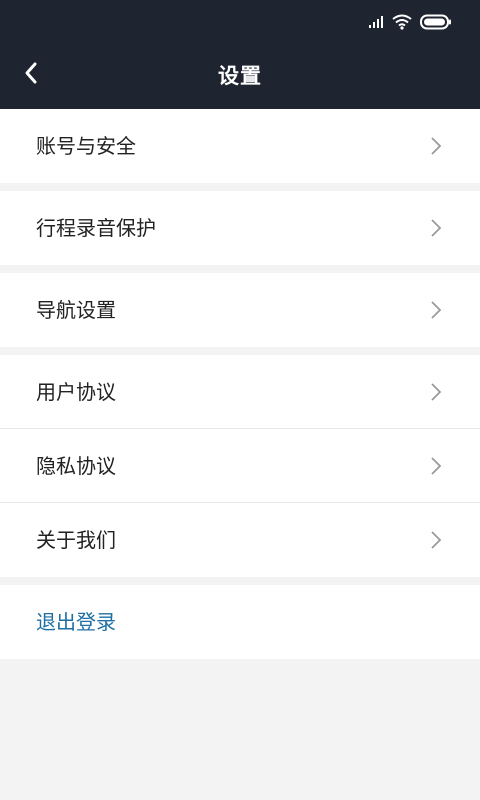 The width and height of the screenshot is (480, 800). I want to click on settings-item-label: 行程录音保护, so click(96, 228).